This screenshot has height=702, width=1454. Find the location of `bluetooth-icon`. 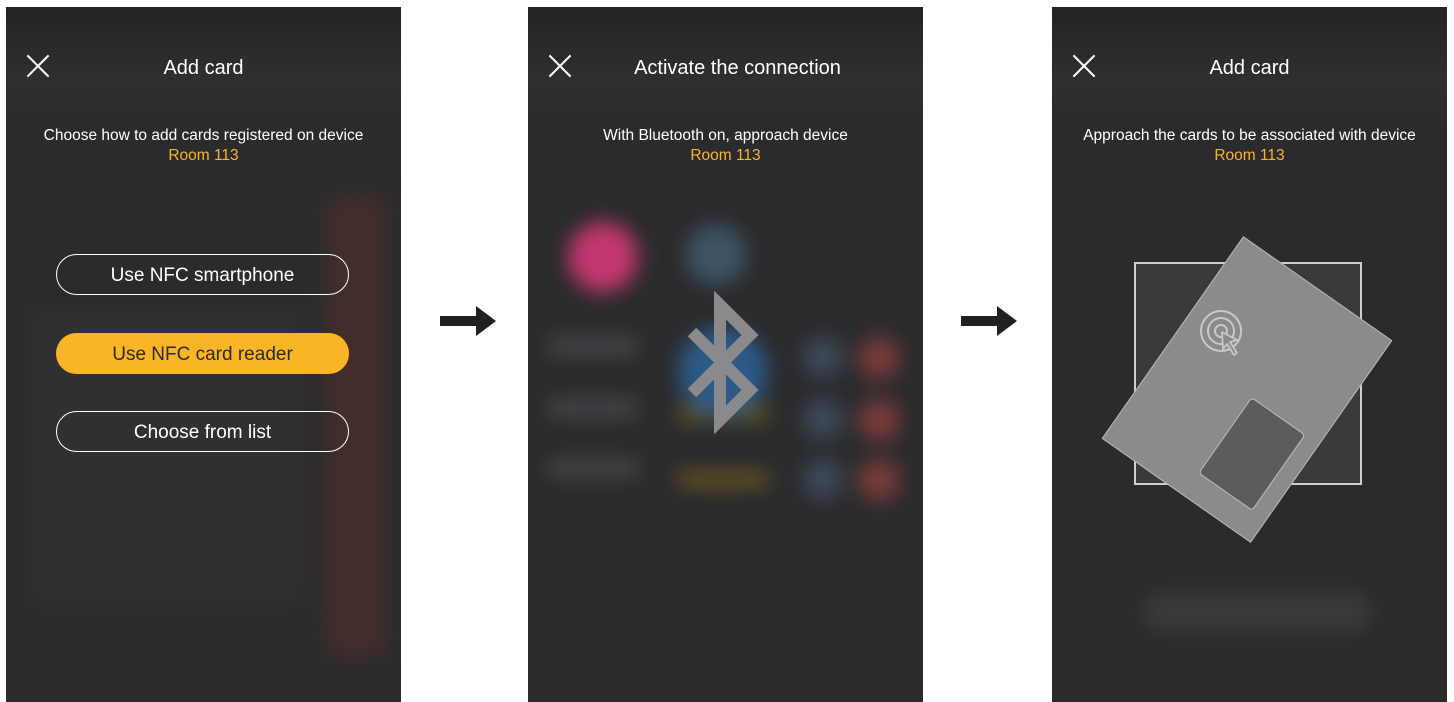

bluetooth-icon is located at coordinates (723, 362).